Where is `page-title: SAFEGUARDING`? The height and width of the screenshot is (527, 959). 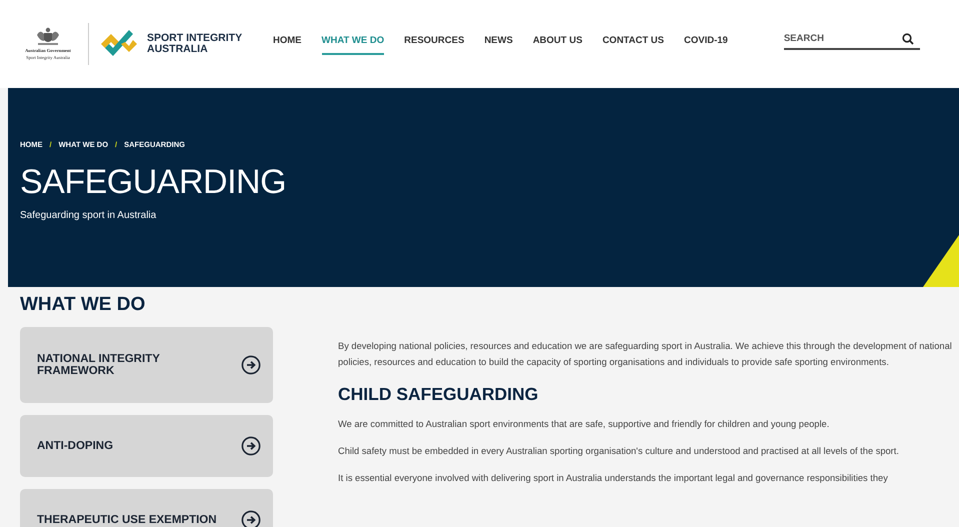 page-title: SAFEGUARDING is located at coordinates (154, 182).